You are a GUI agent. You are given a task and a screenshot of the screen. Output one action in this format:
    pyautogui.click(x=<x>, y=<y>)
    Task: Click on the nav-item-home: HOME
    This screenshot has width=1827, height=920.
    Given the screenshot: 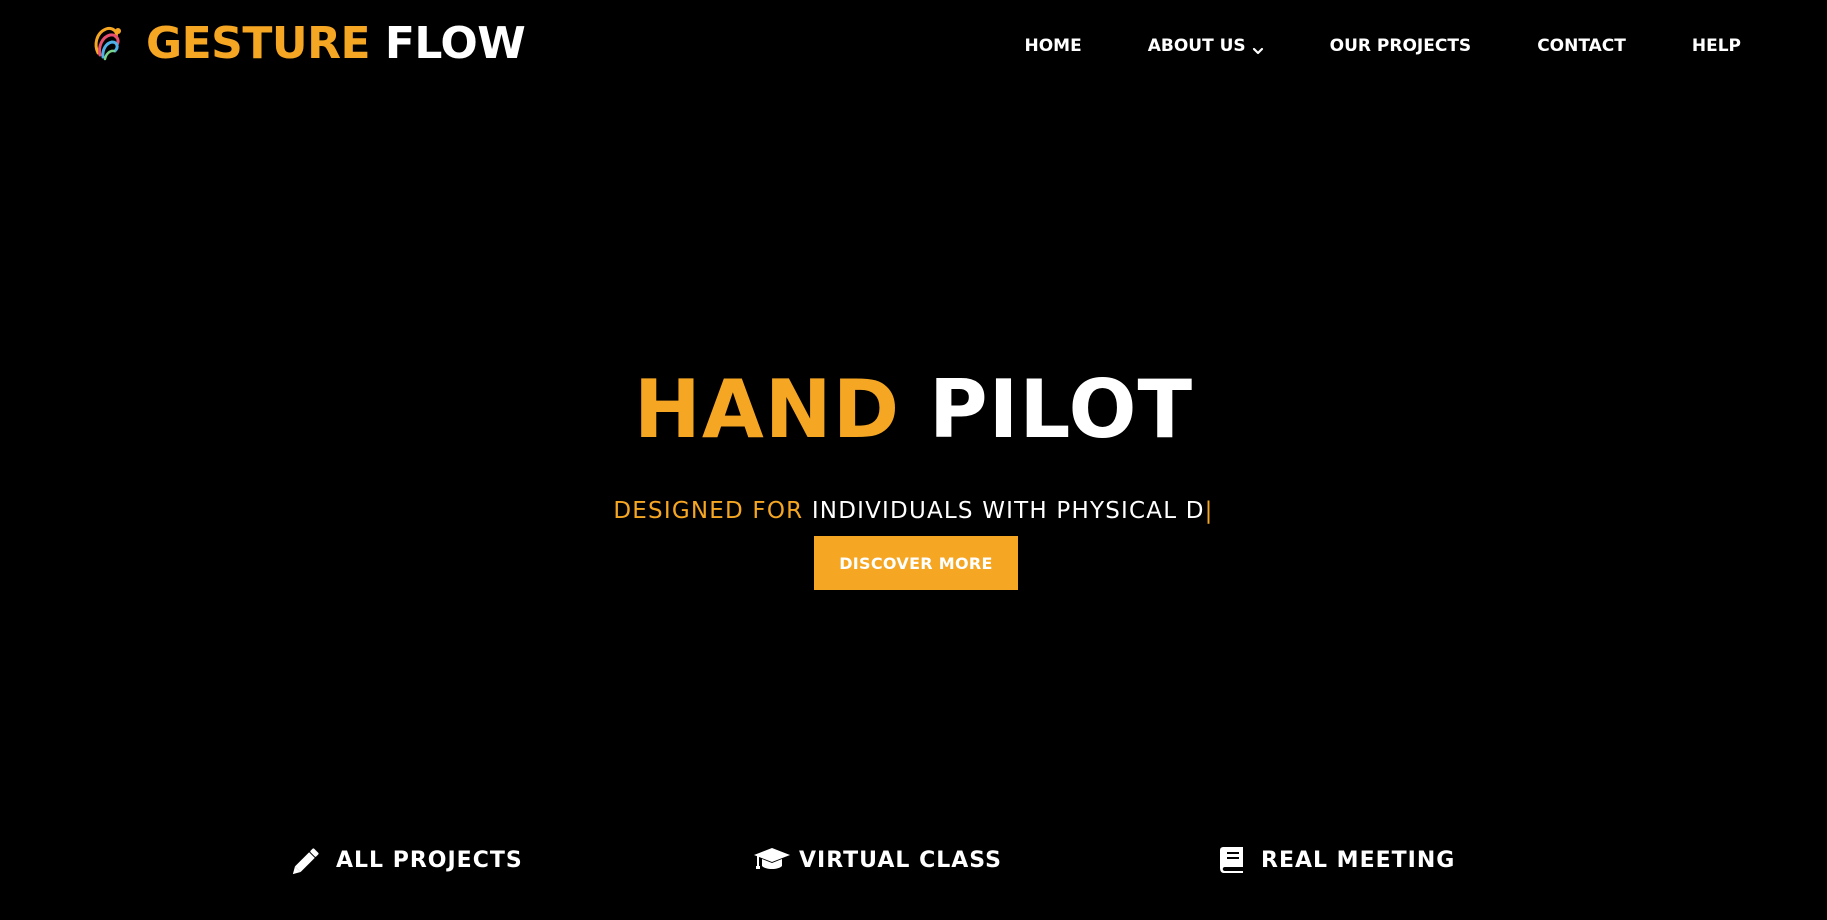 What is the action you would take?
    pyautogui.click(x=1053, y=46)
    